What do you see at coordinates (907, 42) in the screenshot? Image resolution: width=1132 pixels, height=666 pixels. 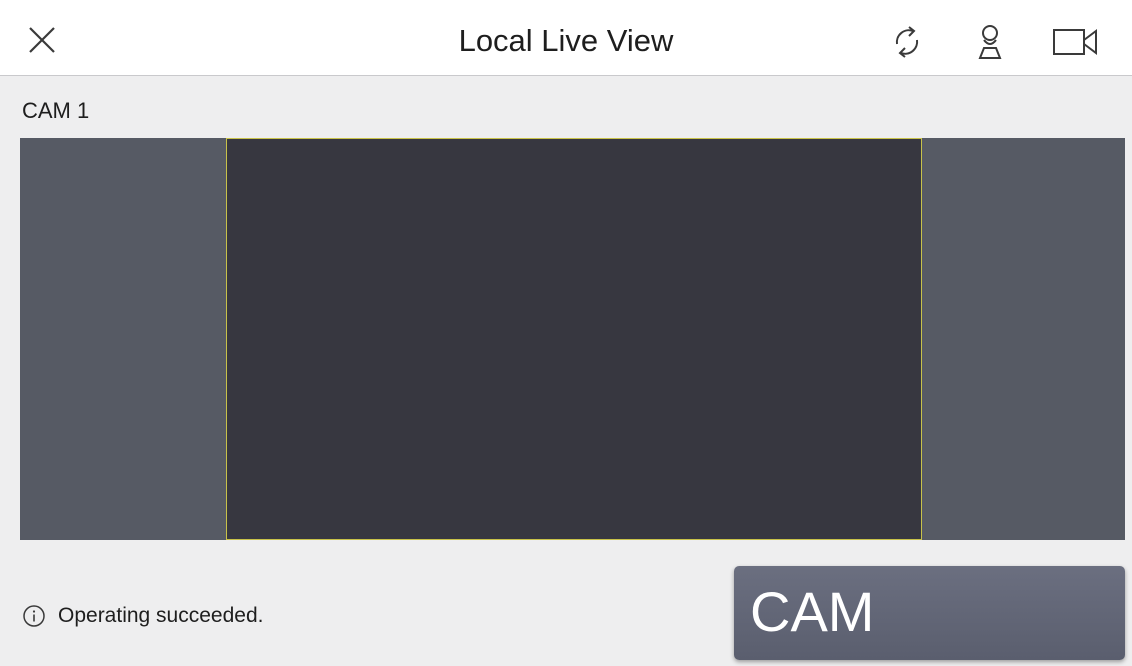 I see `refresh-icon` at bounding box center [907, 42].